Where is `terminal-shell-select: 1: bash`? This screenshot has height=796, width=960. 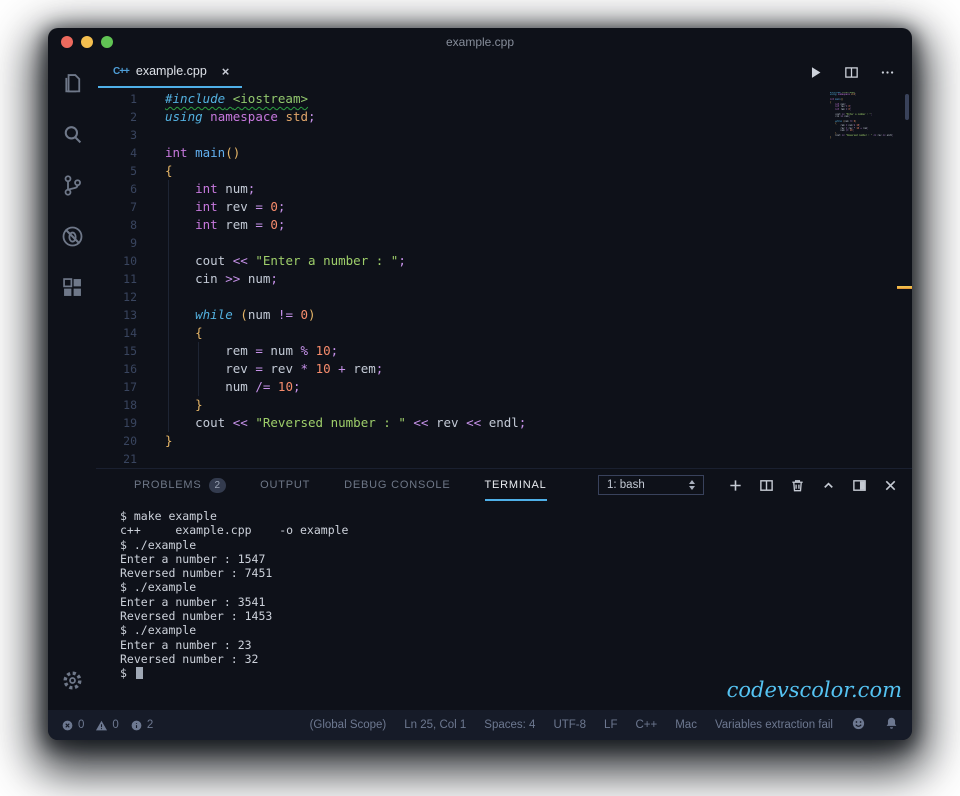
terminal-shell-select: 1: bash is located at coordinates (651, 485).